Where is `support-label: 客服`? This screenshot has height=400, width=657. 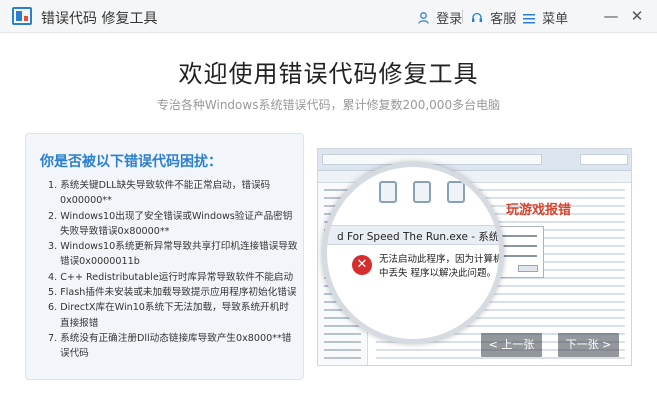
support-label: 客服 is located at coordinates (503, 19).